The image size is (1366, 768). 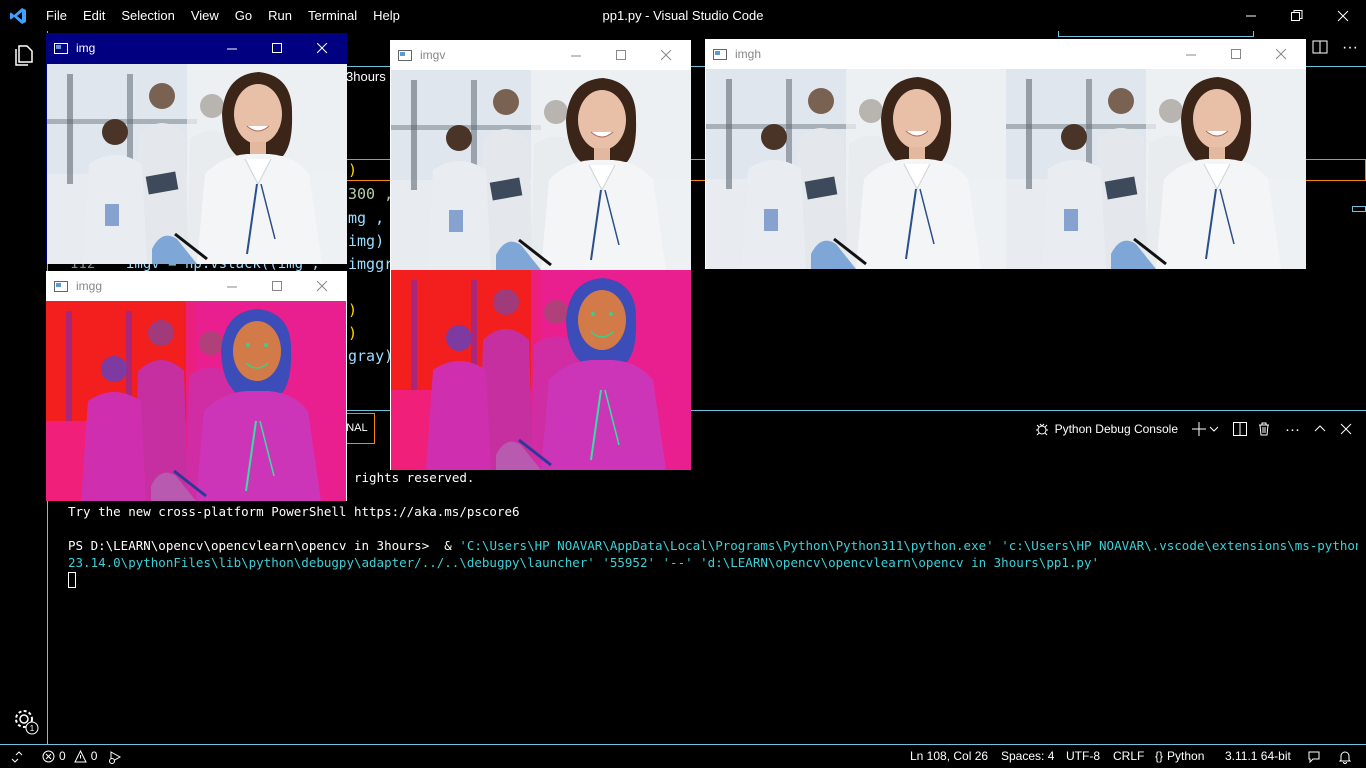 What do you see at coordinates (386, 15) in the screenshot?
I see `menu-help: Help` at bounding box center [386, 15].